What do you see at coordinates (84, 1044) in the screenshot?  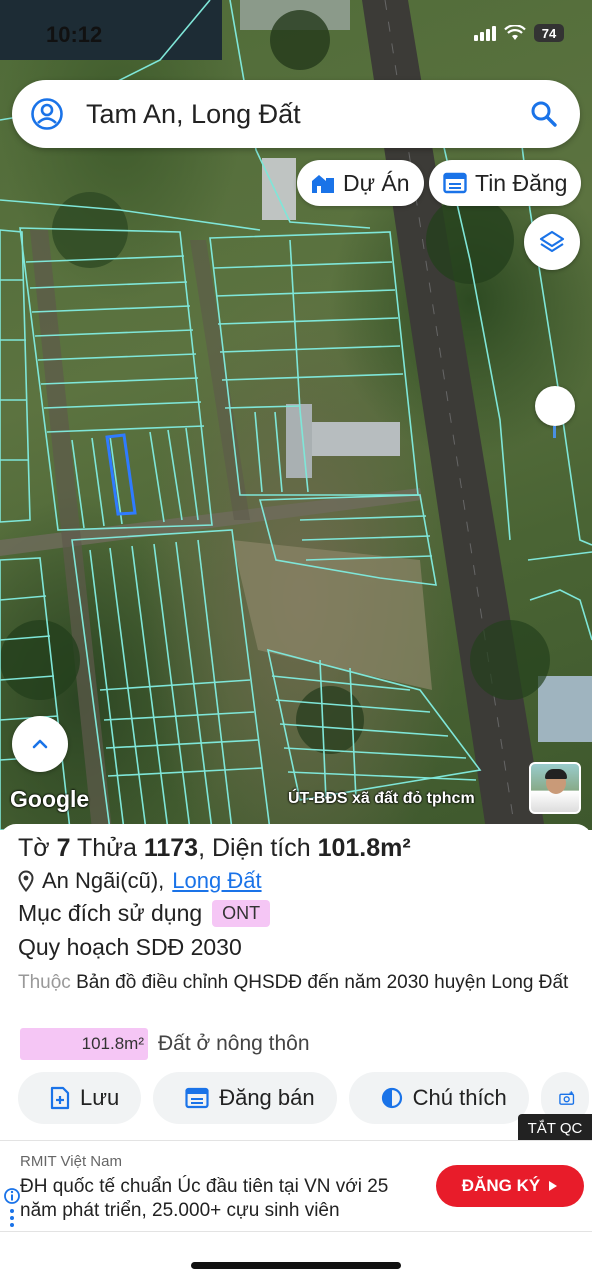 I see `land-type-area-bar: 101.8m²` at bounding box center [84, 1044].